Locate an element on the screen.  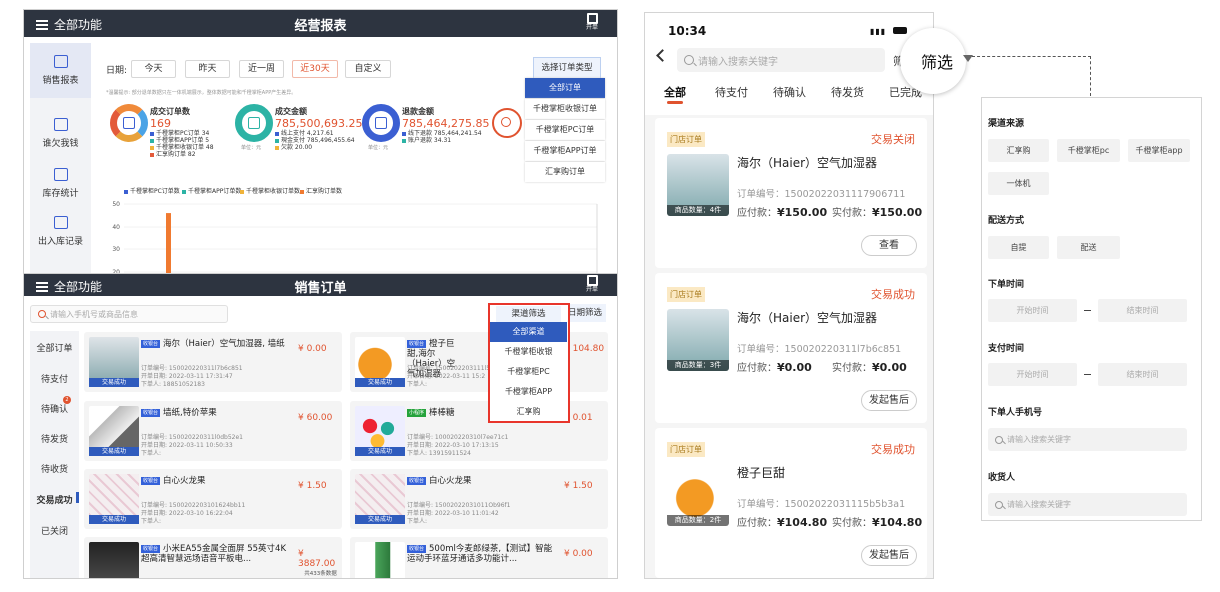
date-today-button: 今天 is located at coordinates (153, 69).